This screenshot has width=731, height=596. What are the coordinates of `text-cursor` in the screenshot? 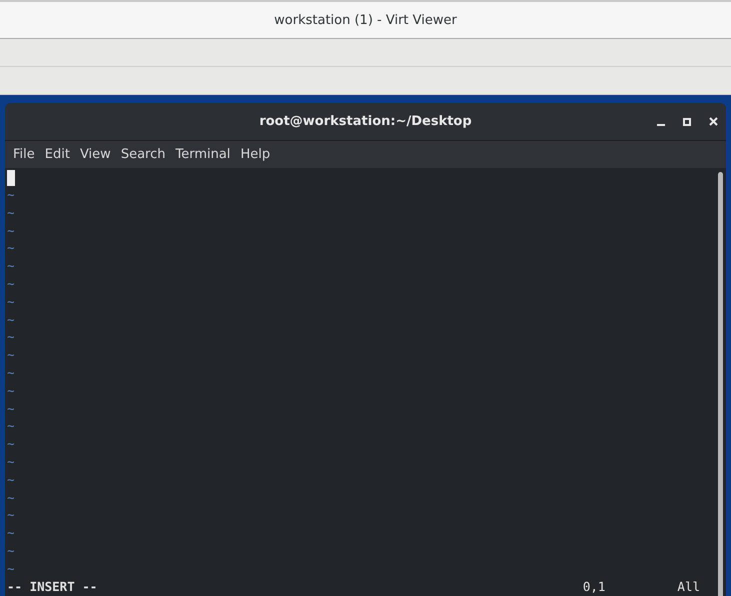 It's located at (11, 178).